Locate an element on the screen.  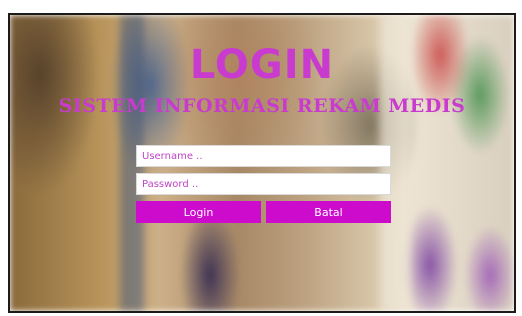
cancel-button: Batal is located at coordinates (328, 212).